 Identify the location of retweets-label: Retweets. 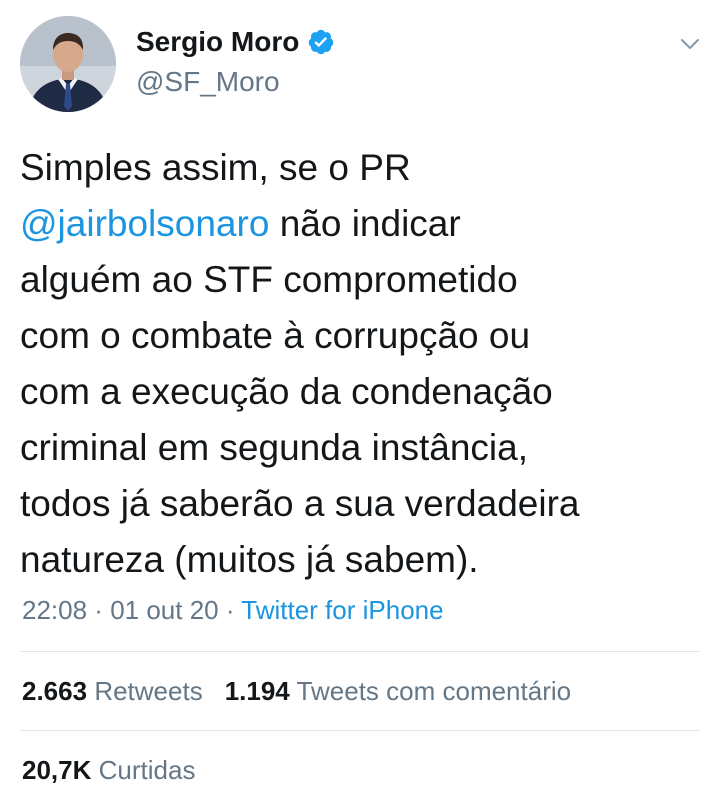
(148, 691).